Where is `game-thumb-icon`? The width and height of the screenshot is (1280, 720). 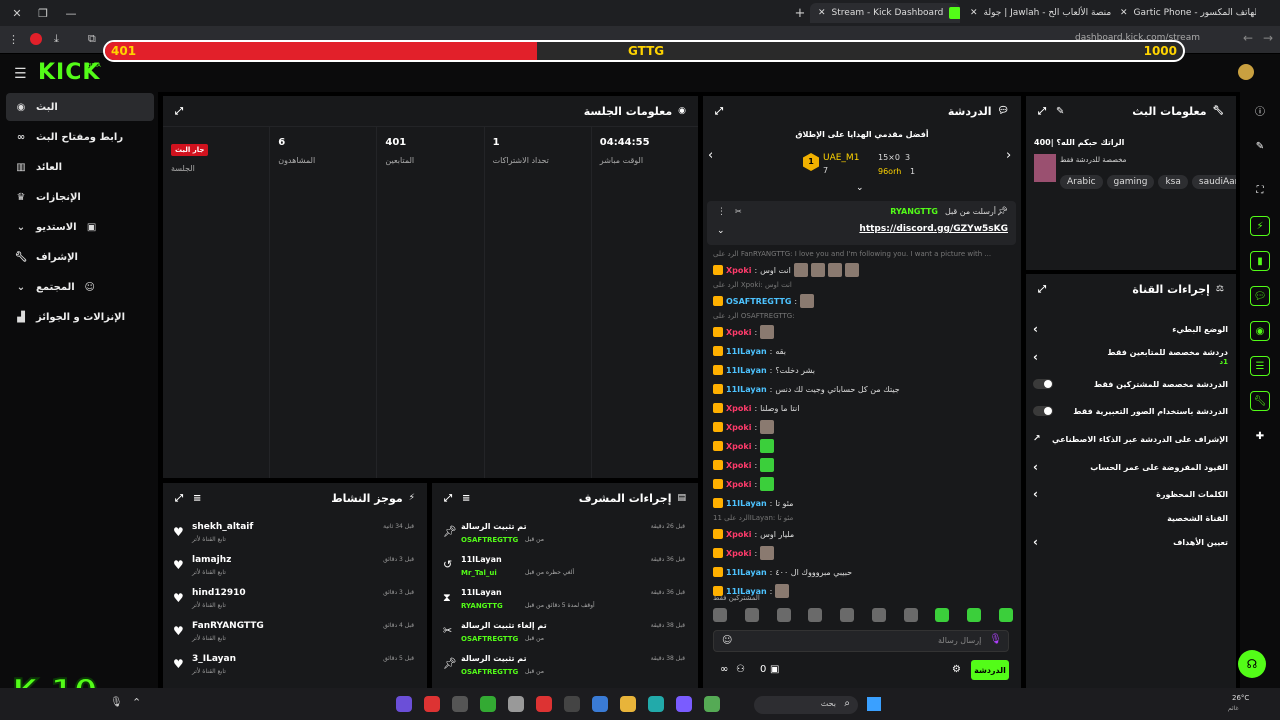
game-thumb-icon is located at coordinates (712, 704).